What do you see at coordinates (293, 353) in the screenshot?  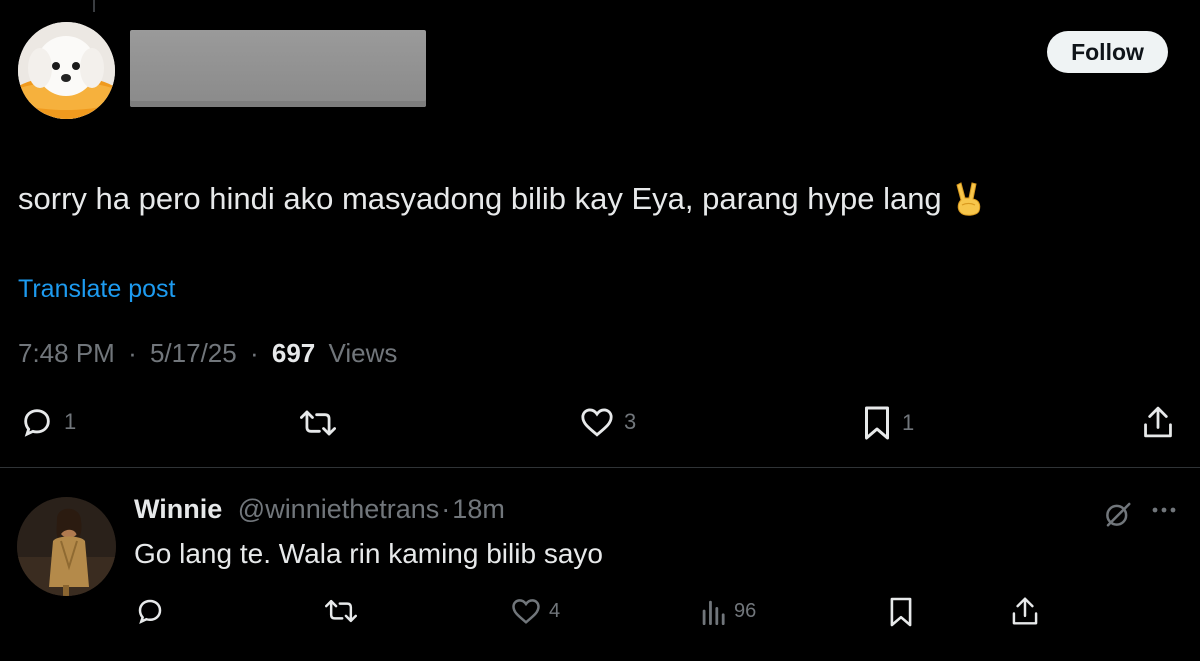 I see `views-count: 697` at bounding box center [293, 353].